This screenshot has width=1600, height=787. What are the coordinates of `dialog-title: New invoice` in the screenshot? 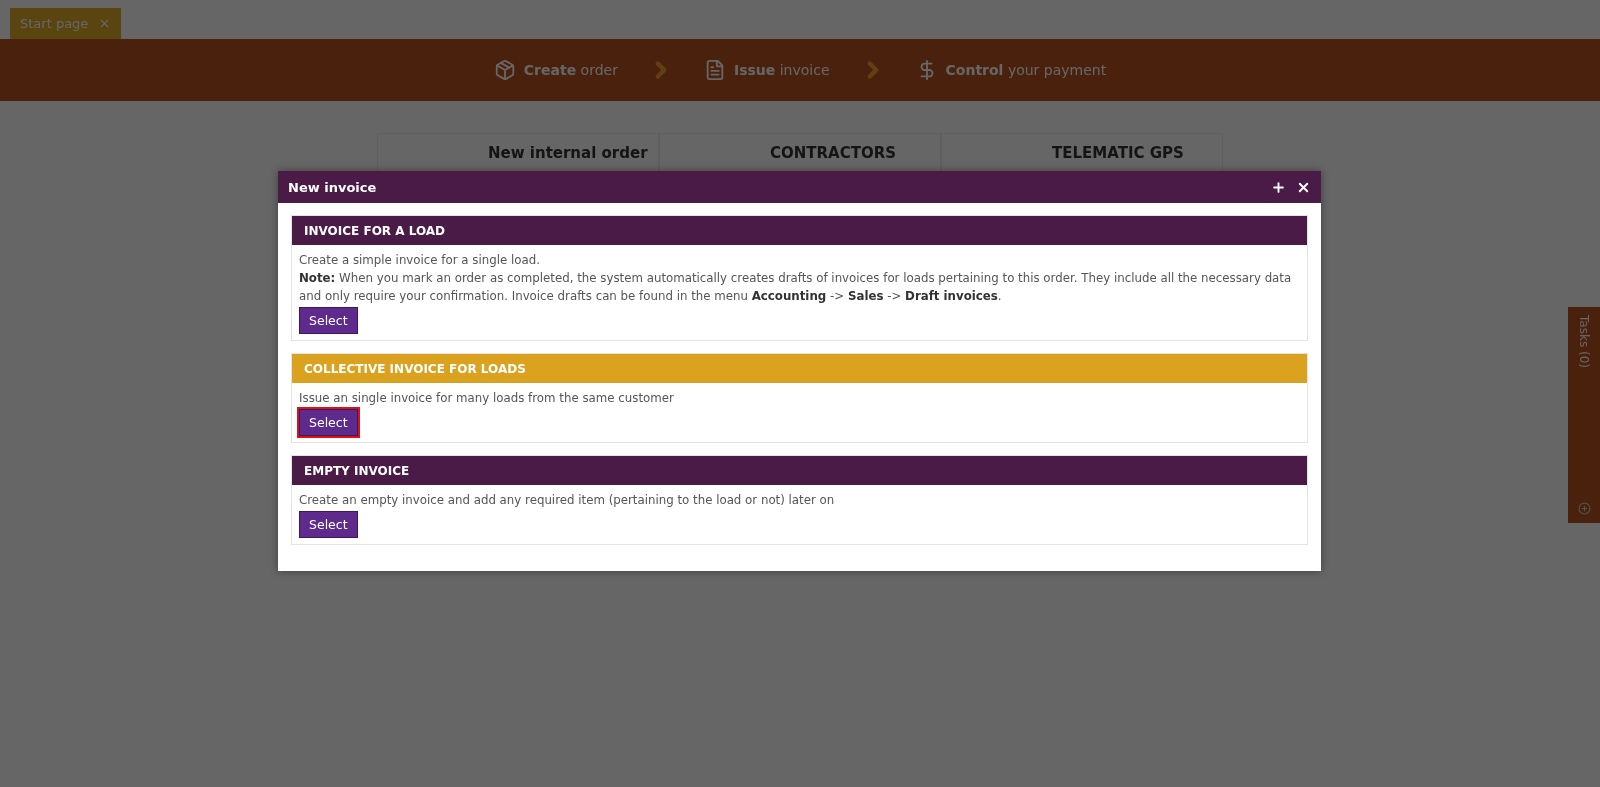 It's located at (333, 187).